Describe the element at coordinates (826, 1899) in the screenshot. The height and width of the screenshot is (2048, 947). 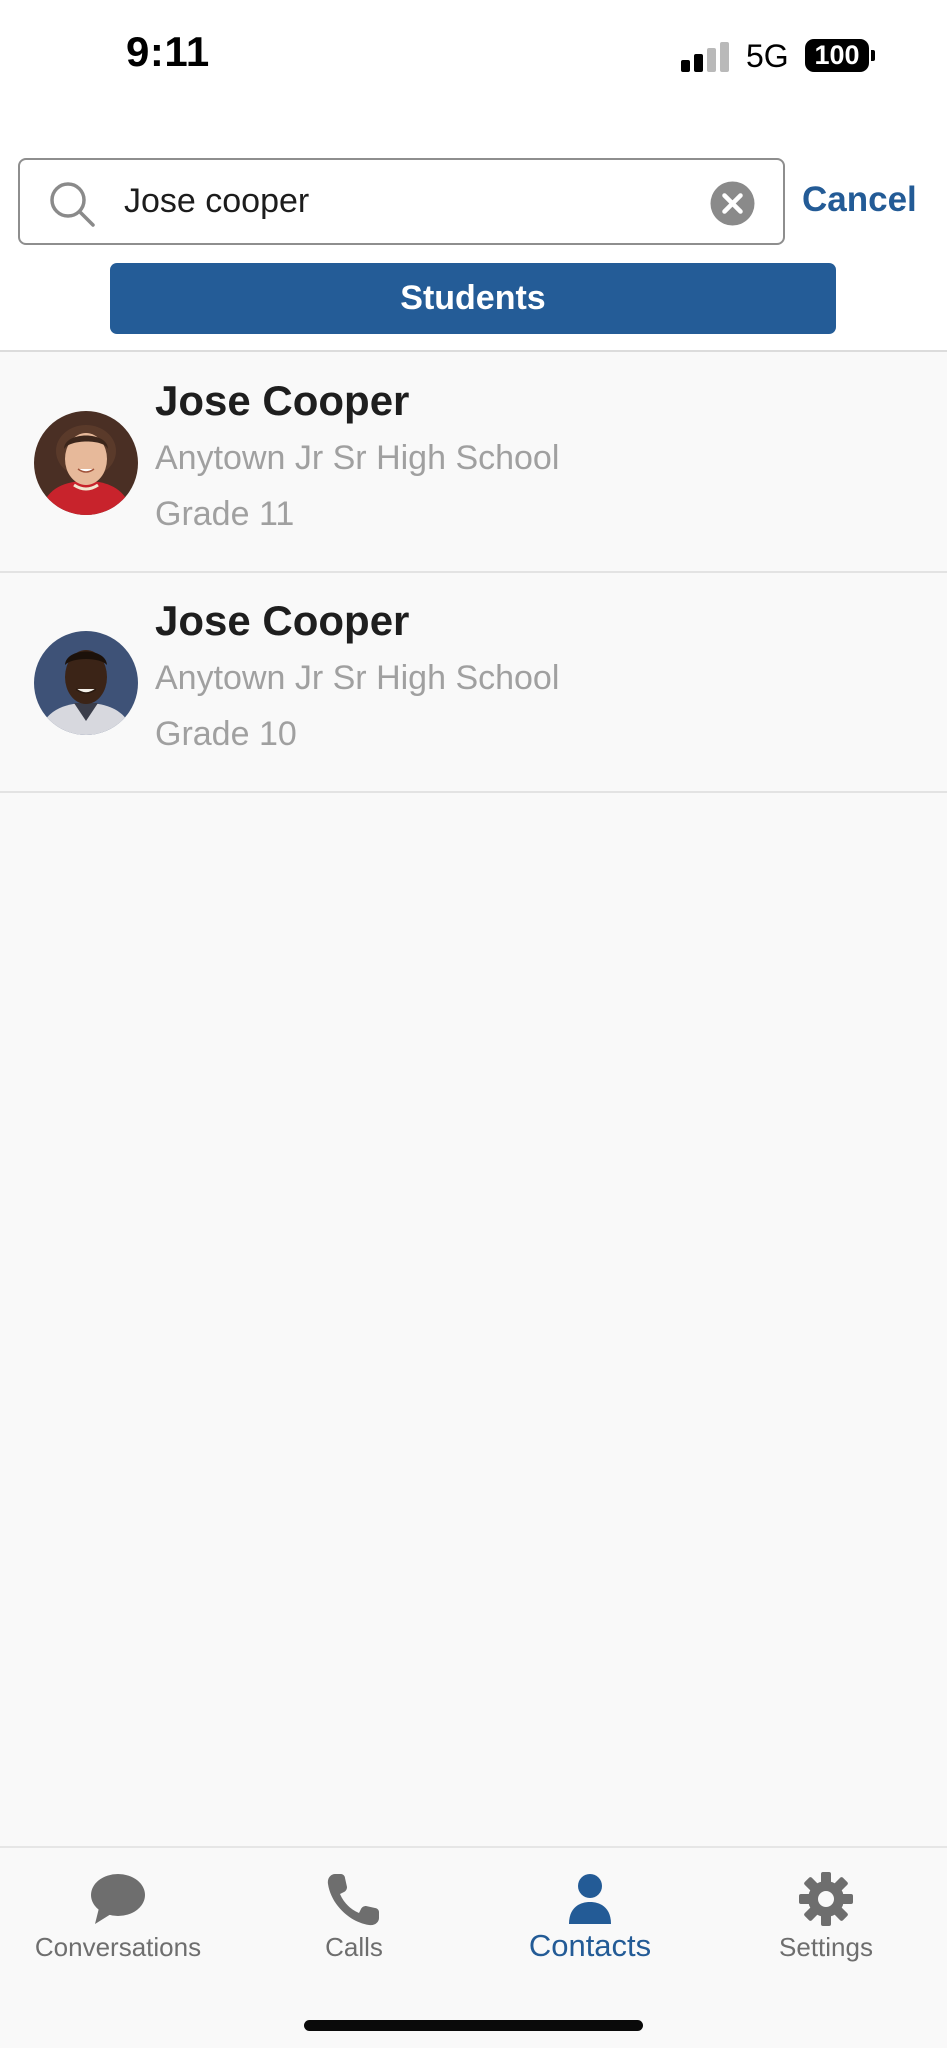
I see `gear-icon` at that location.